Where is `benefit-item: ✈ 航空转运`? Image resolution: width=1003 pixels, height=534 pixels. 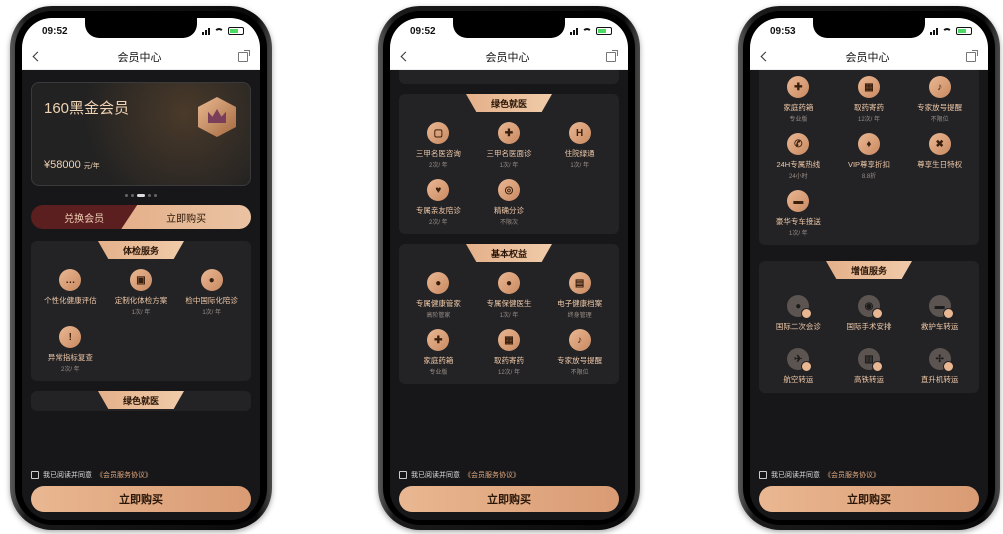 benefit-item: ✈ 航空转运 is located at coordinates (798, 366).